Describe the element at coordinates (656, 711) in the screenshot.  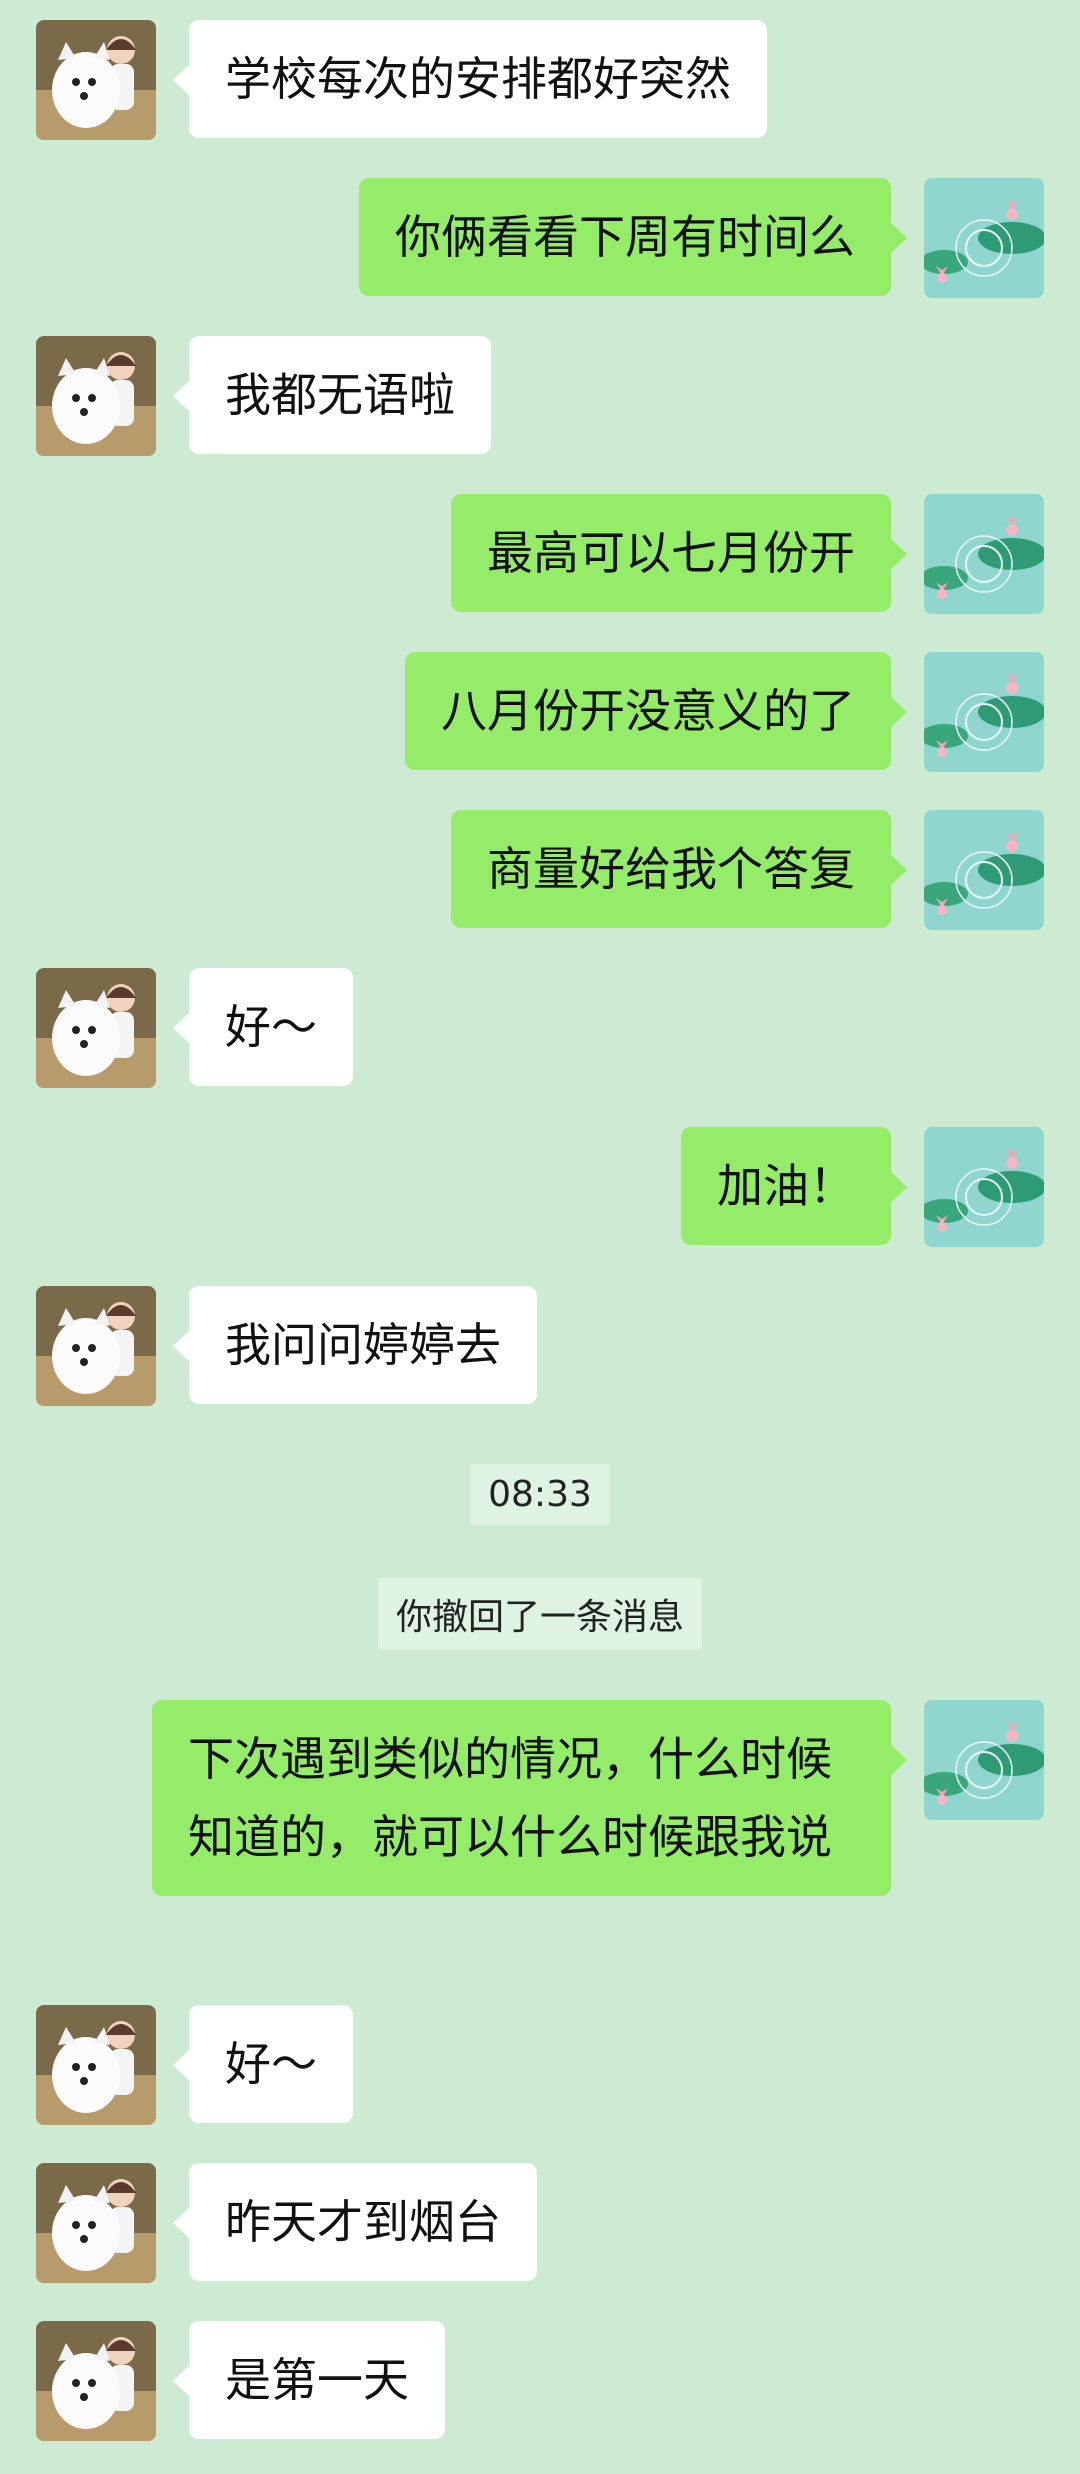
I see `message-bubble-outgoing: 八月份开没意义的了` at that location.